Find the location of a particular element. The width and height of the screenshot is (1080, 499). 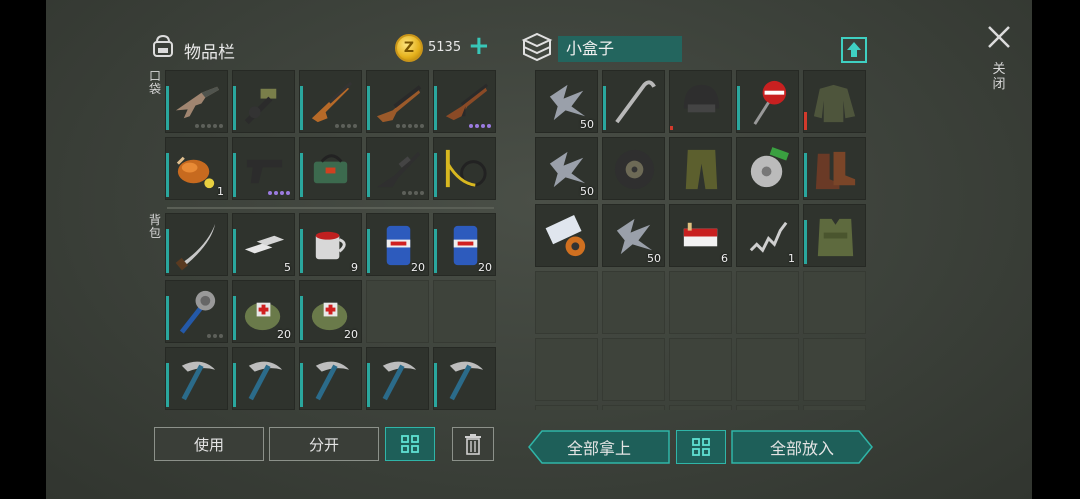

hunting-rifle-icon is located at coordinates (332, 102).